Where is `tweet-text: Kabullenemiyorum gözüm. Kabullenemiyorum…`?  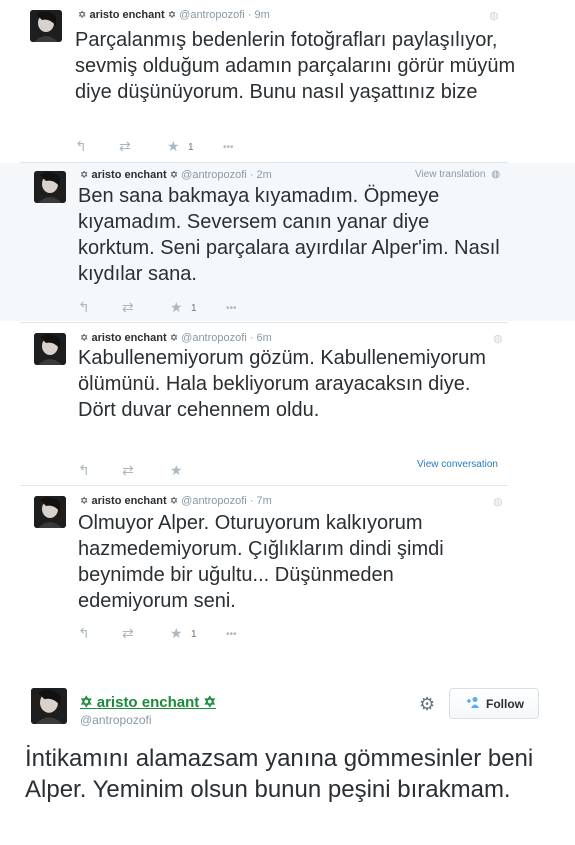
tweet-text: Kabullenemiyorum gözüm. Kabullenemiyorum… is located at coordinates (282, 384).